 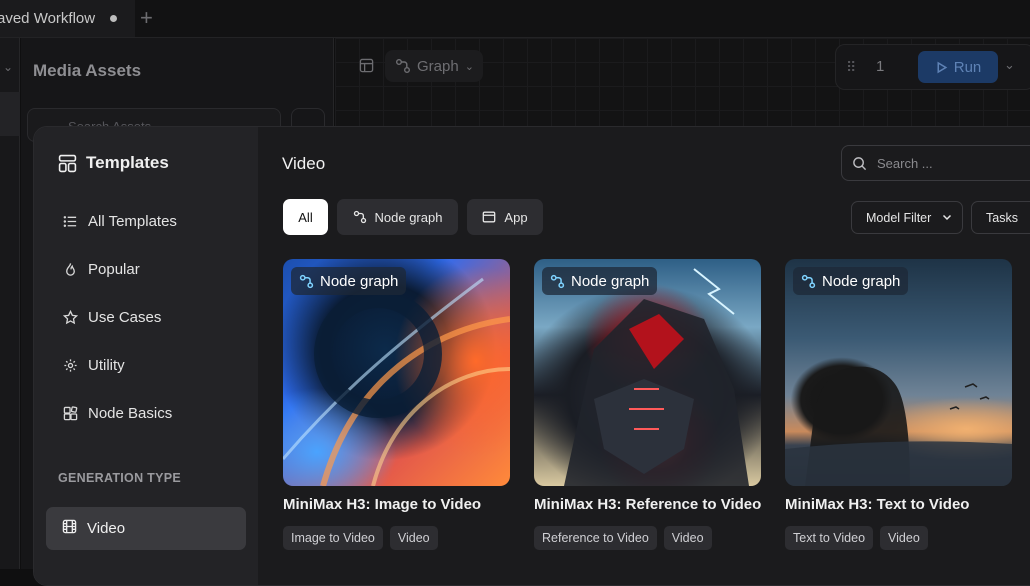 I want to click on panel-toggle-icon, so click(x=366, y=65).